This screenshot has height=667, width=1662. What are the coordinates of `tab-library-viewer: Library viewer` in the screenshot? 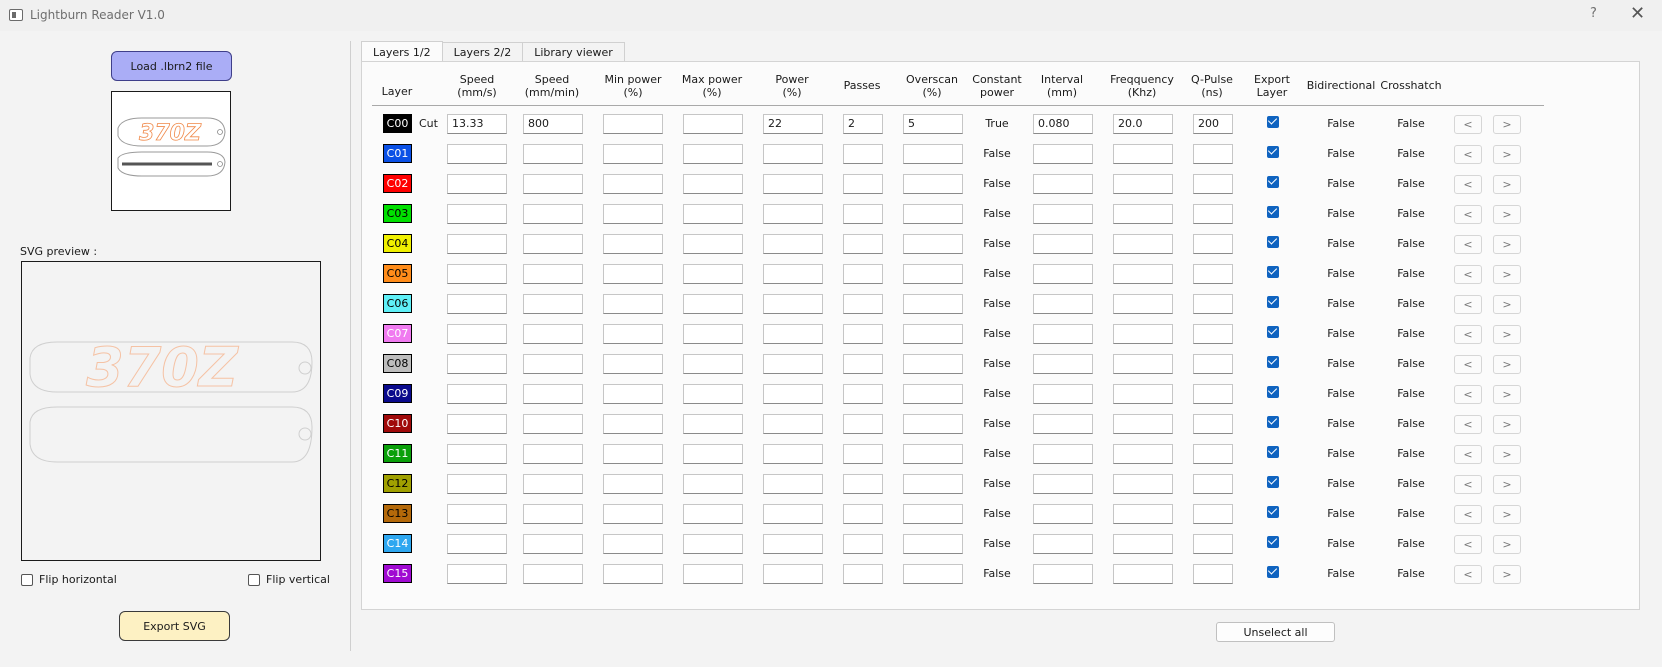 It's located at (573, 52).